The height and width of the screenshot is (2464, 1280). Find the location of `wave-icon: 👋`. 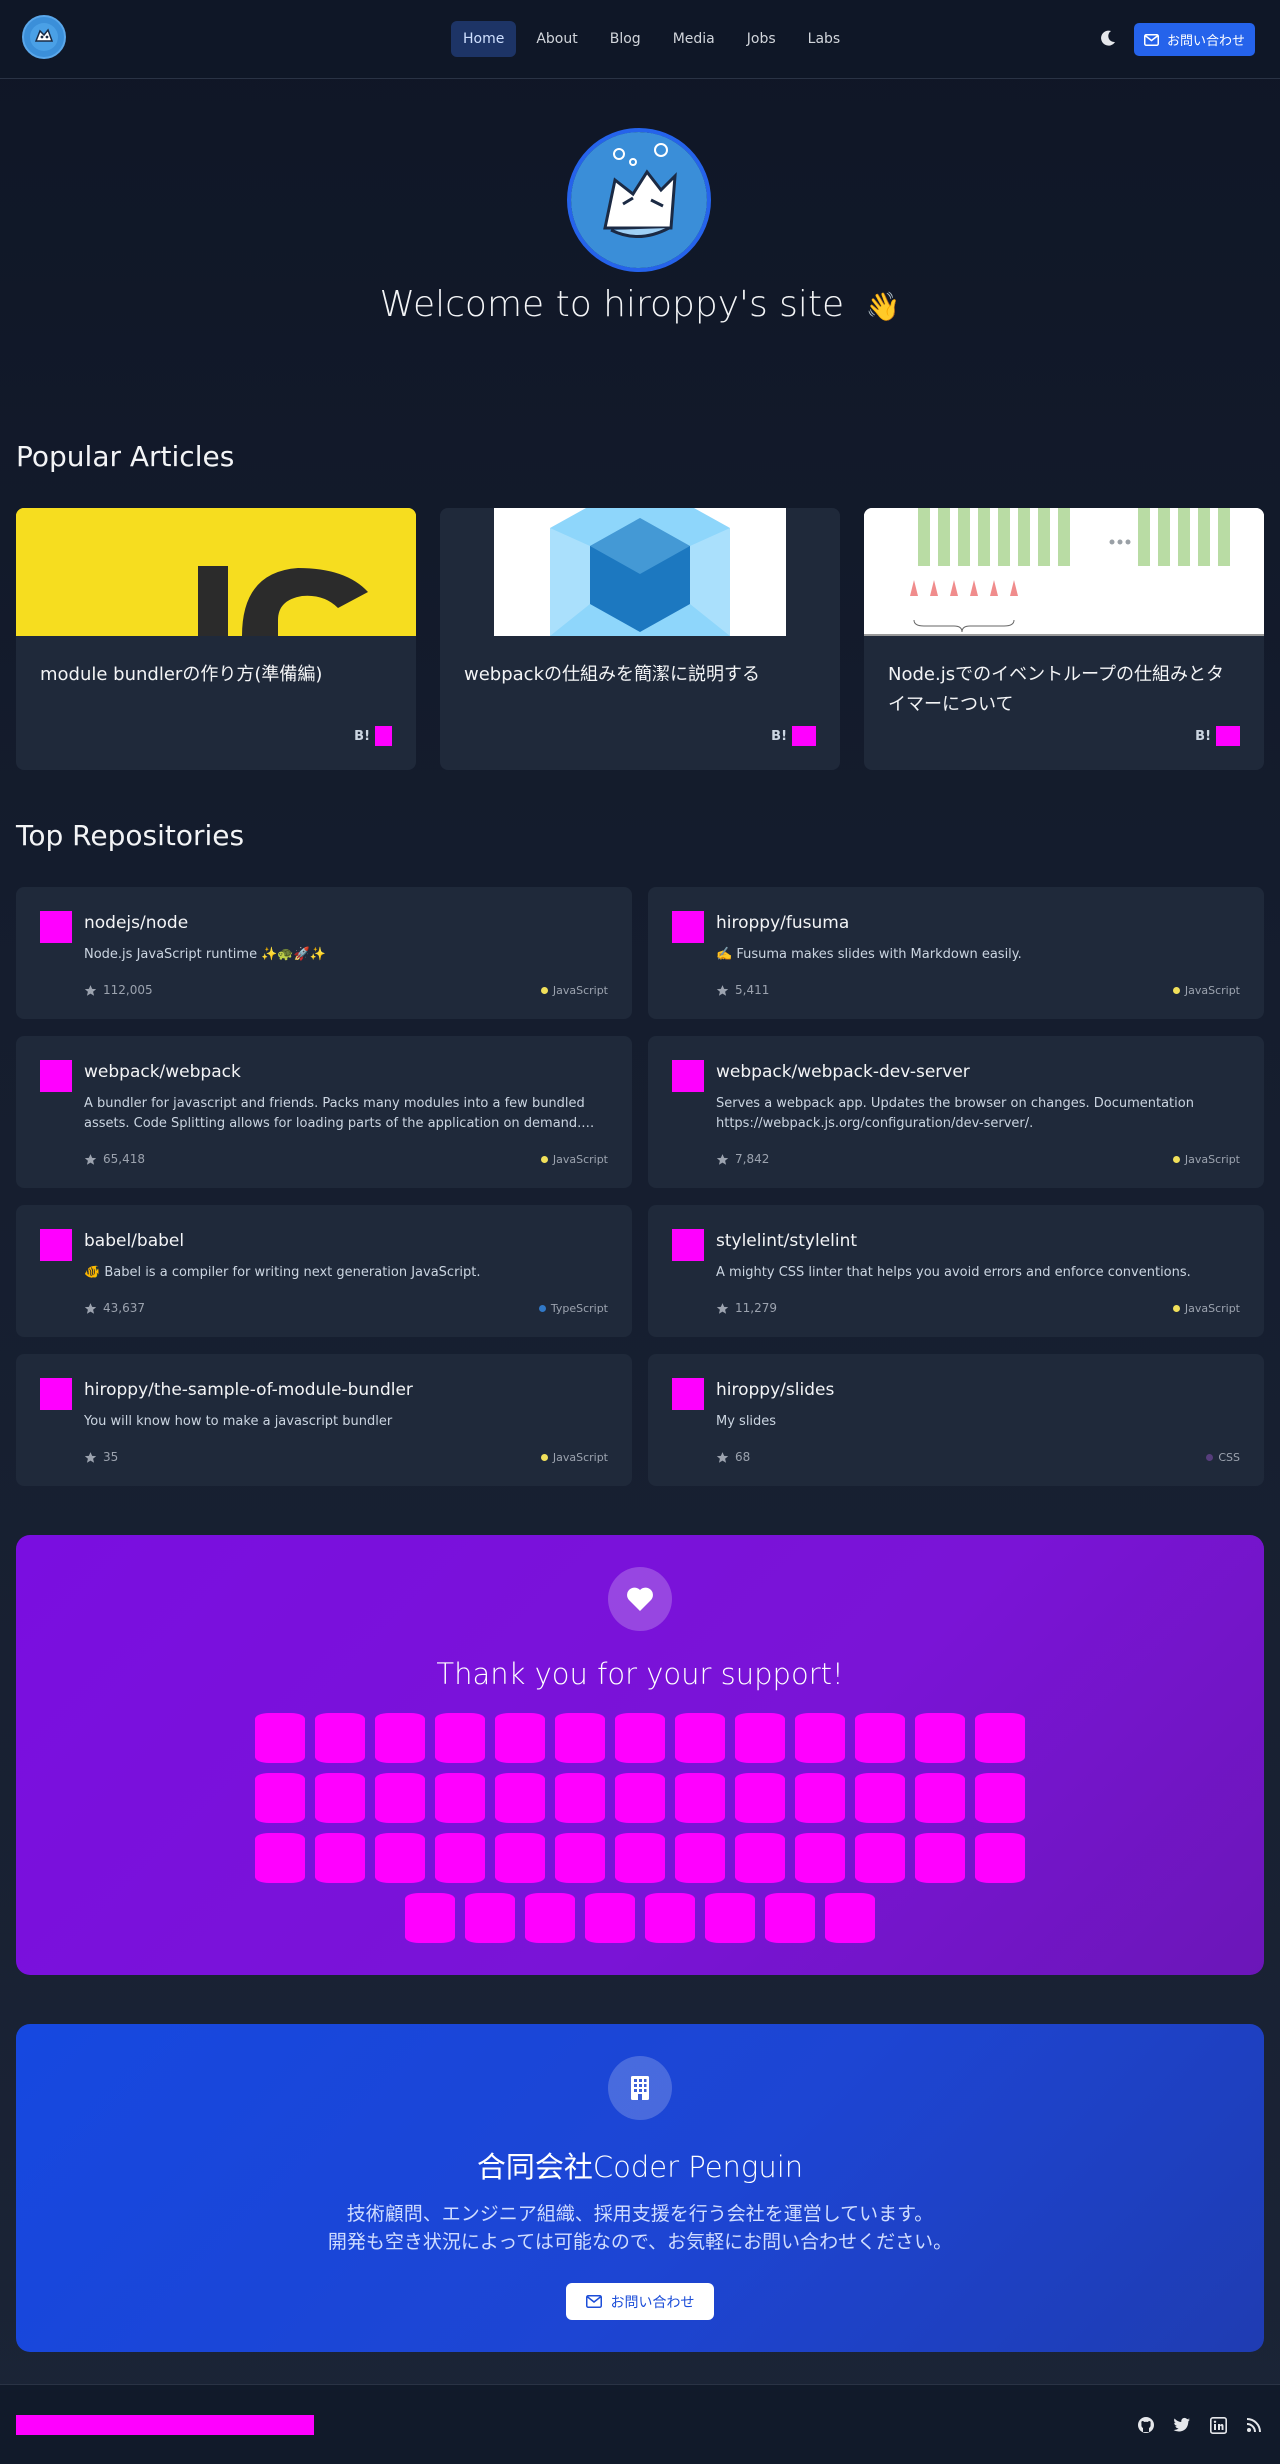

wave-icon: 👋 is located at coordinates (883, 306).